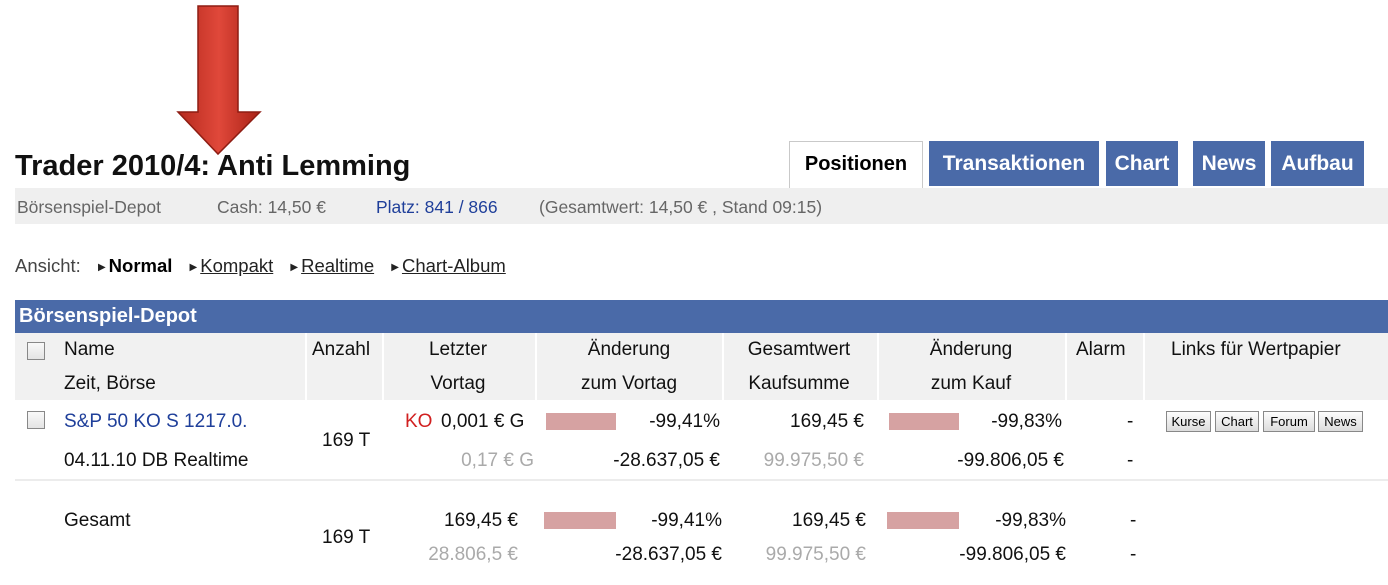 The width and height of the screenshot is (1388, 585). Describe the element at coordinates (1256, 349) in the screenshot. I see `col-header-links: Links für Wertpapier` at that location.